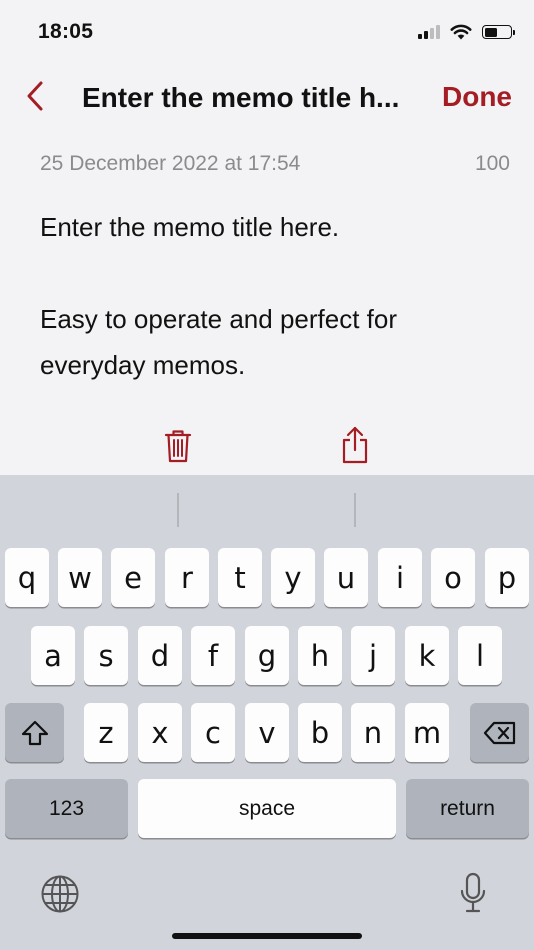  I want to click on key-j: j, so click(373, 655).